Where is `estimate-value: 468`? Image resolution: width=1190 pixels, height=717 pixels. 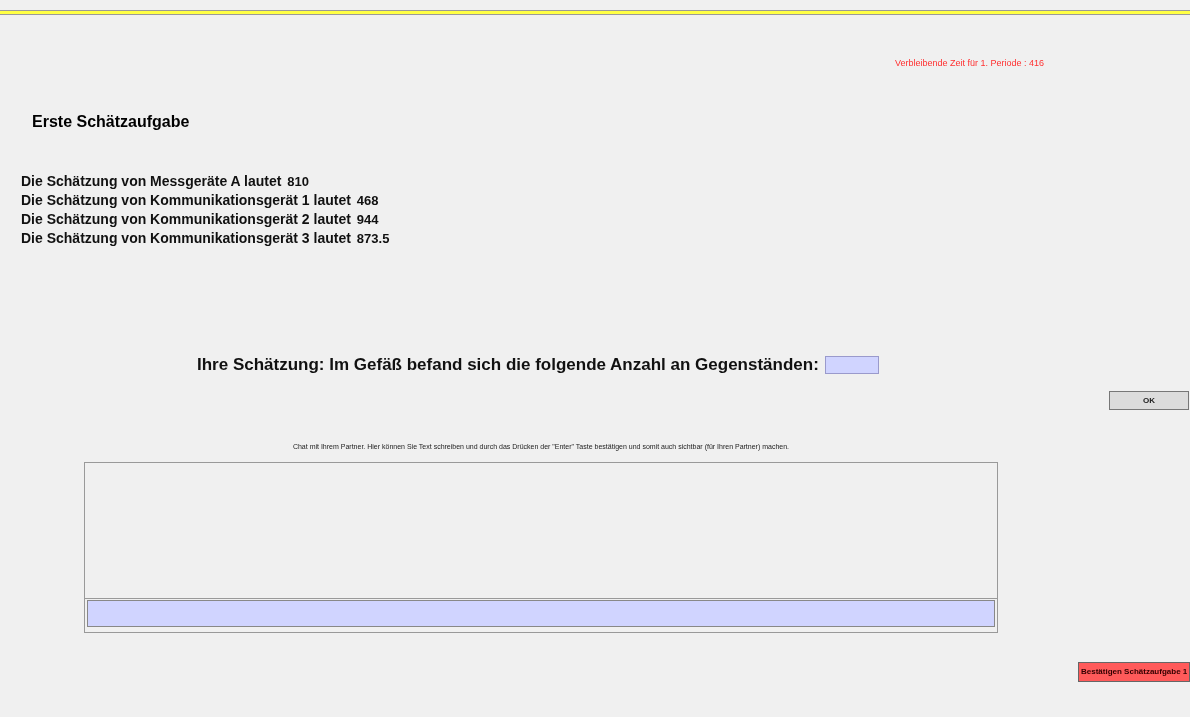 estimate-value: 468 is located at coordinates (367, 201).